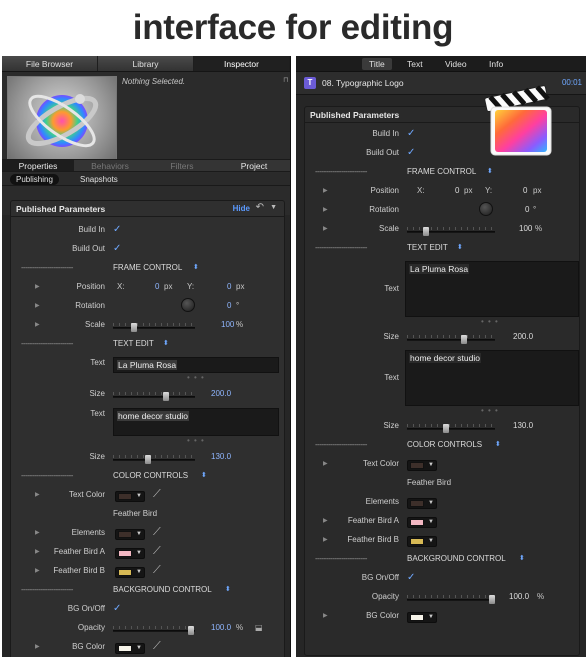 This screenshot has height=657, width=586. Describe the element at coordinates (34, 179) in the screenshot. I see `pill-publishing: Publishing` at that location.